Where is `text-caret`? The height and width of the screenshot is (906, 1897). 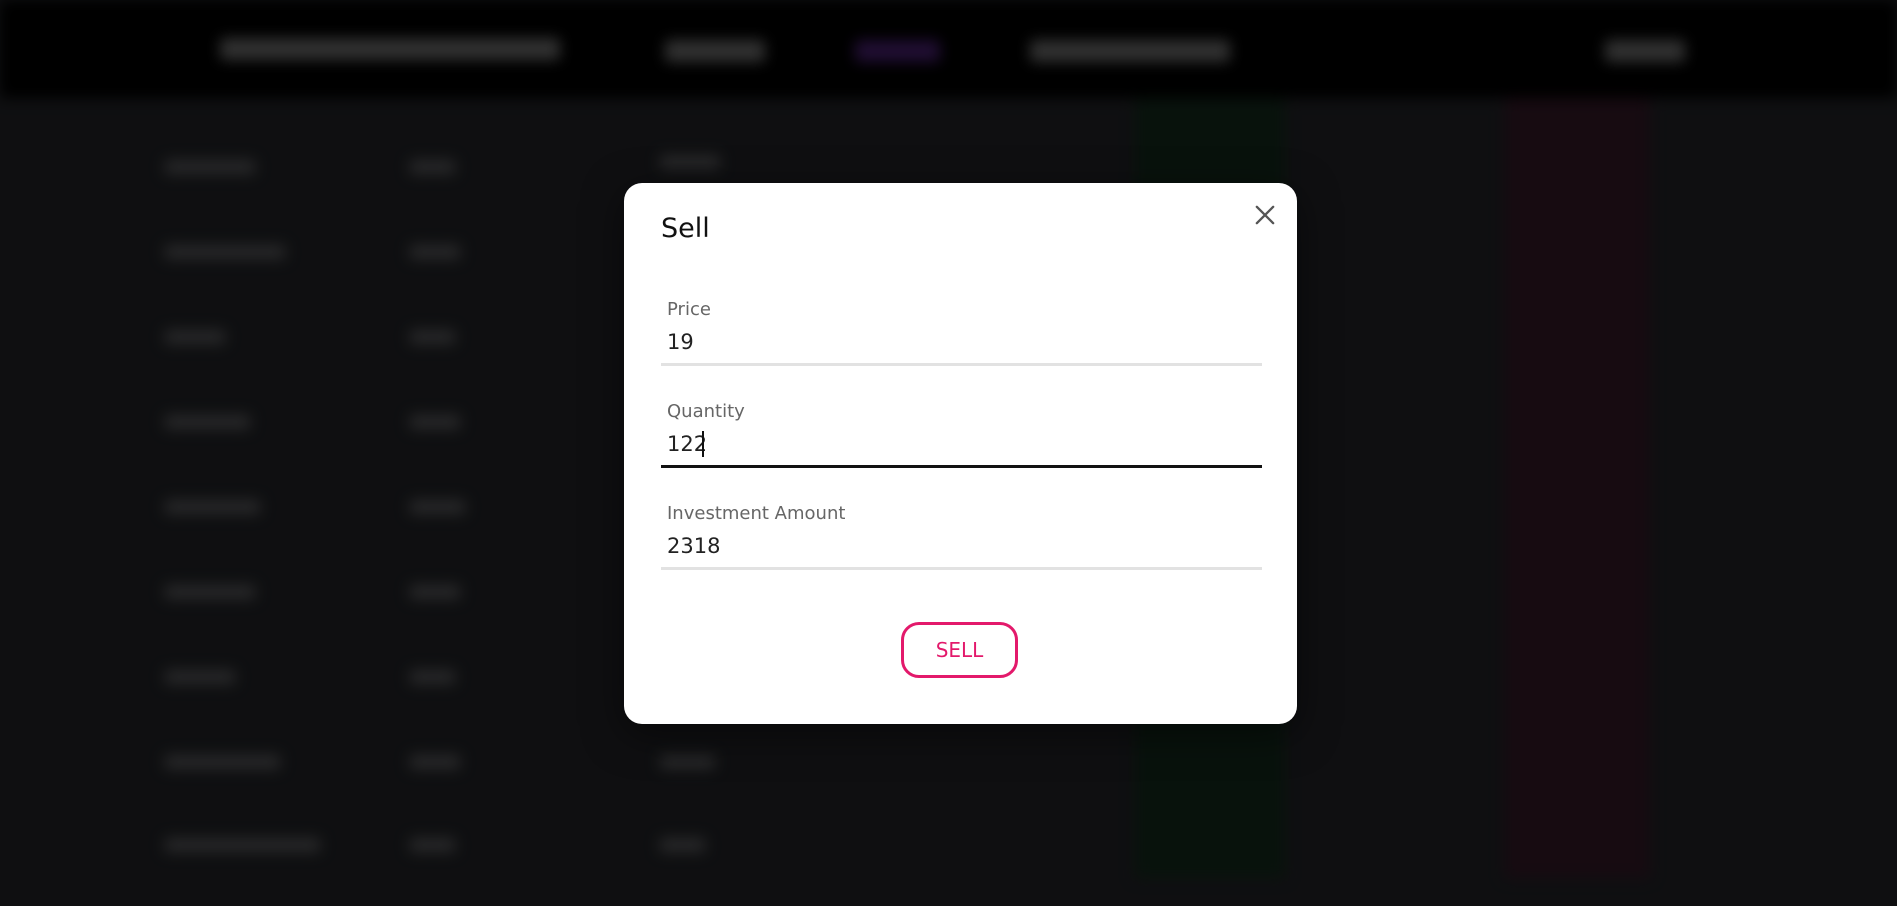 text-caret is located at coordinates (703, 444).